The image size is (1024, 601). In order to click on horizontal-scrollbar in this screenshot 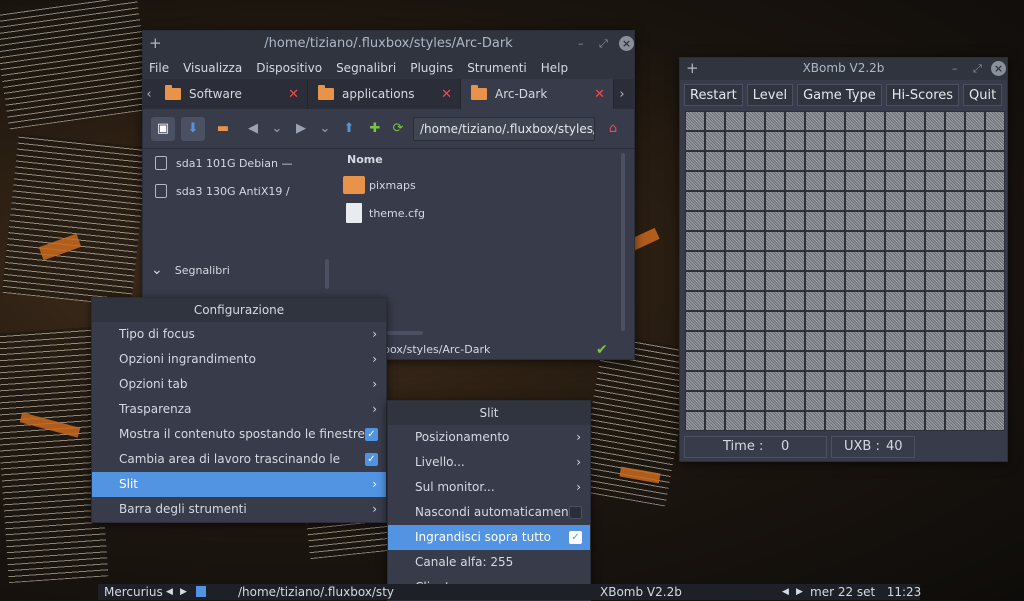, I will do `click(405, 333)`.